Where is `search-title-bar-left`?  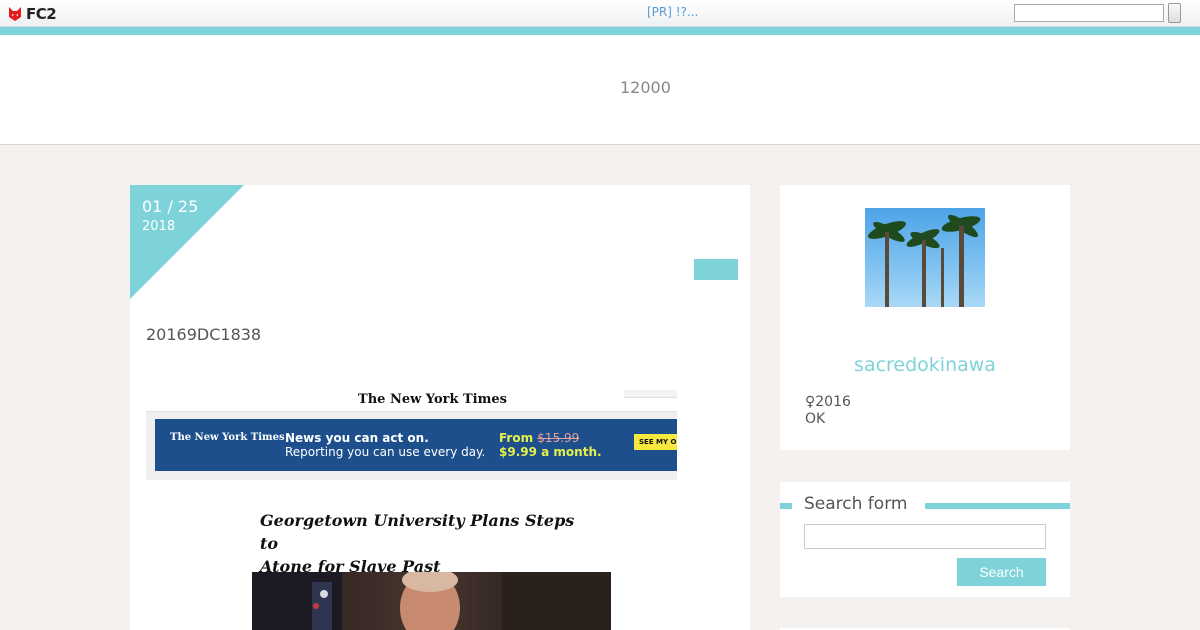
search-title-bar-left is located at coordinates (786, 506).